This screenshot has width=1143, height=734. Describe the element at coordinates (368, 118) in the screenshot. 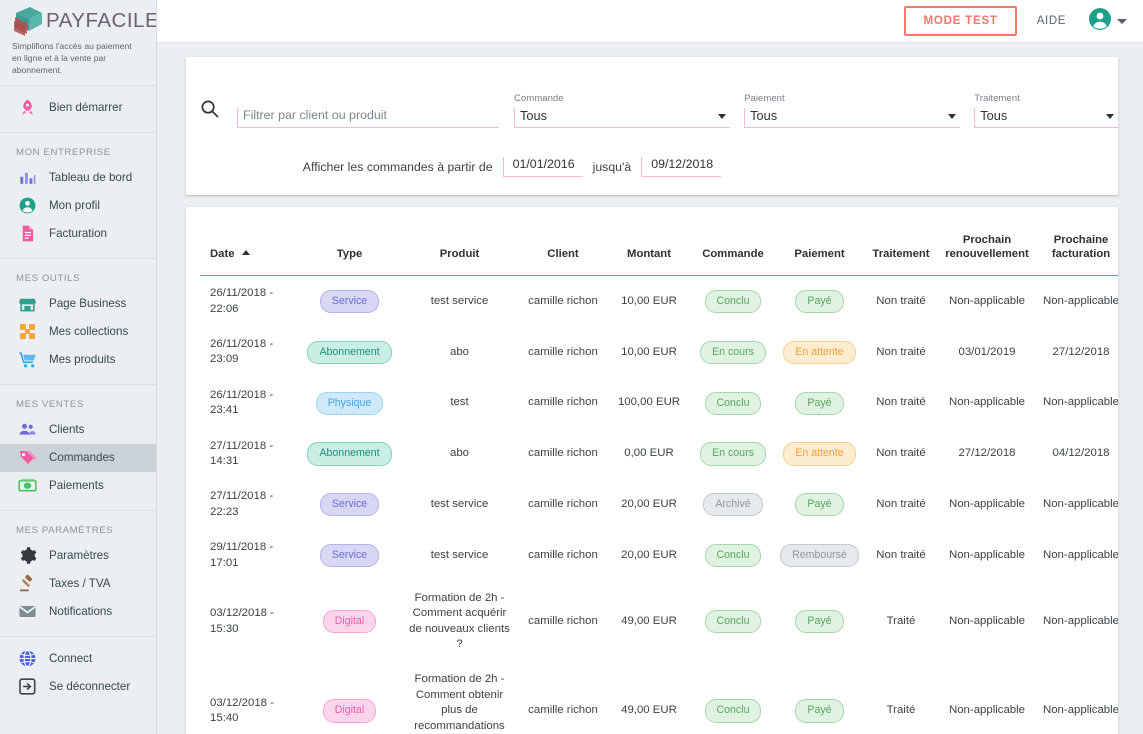

I see `search-input` at that location.